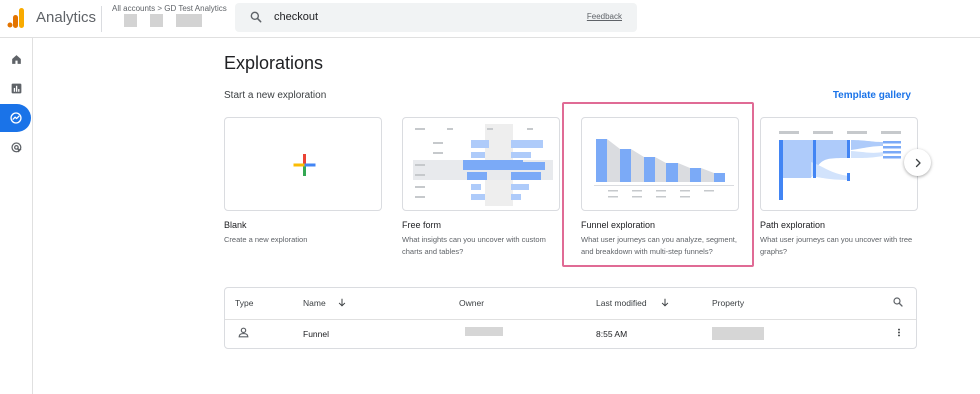 The image size is (980, 394). I want to click on account-breadcrumb: All accounts > GD Test Analytics, so click(169, 8).